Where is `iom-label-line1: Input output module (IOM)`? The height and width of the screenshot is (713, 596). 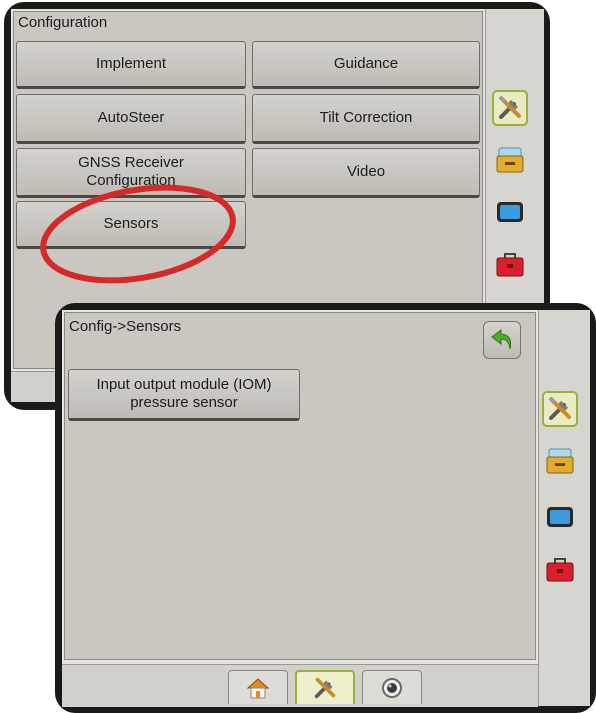 iom-label-line1: Input output module (IOM) is located at coordinates (184, 384).